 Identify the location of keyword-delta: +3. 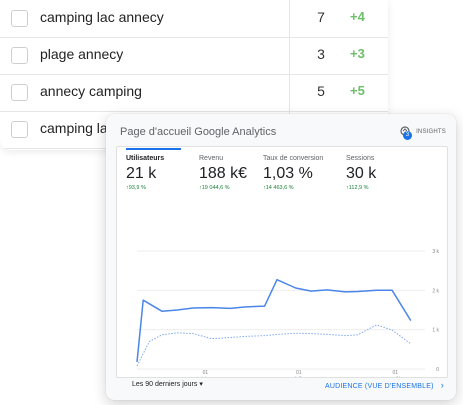
(357, 53).